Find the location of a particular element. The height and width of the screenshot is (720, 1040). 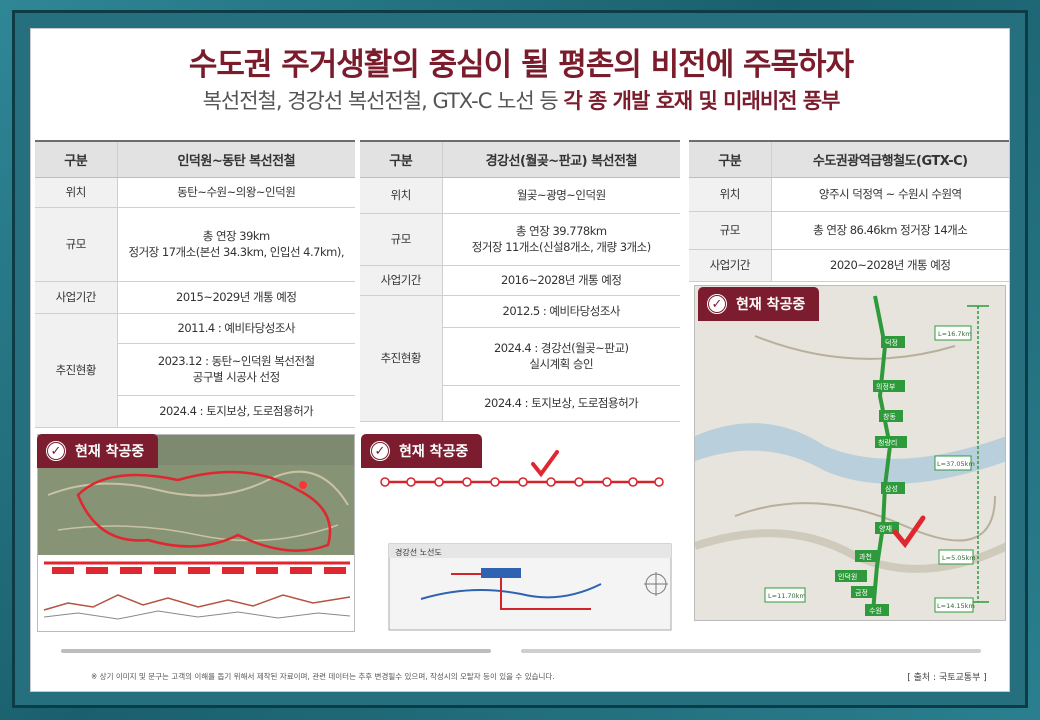

gtx-station-label: 인덕원 is located at coordinates (847, 576).